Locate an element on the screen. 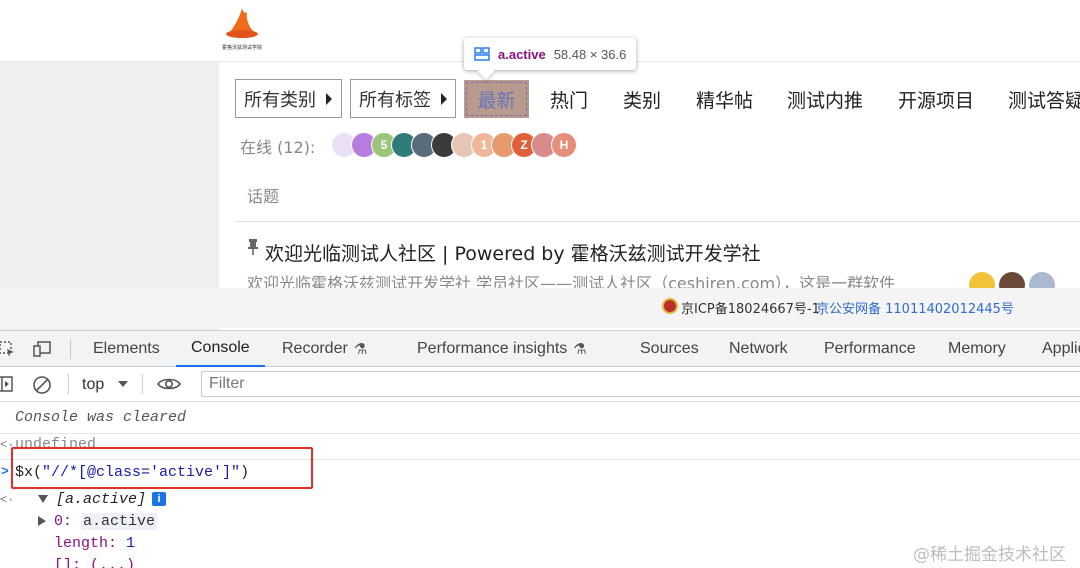 Image resolution: width=1080 pixels, height=568 pixels. tag-dropdown: 所有标签 is located at coordinates (403, 98).